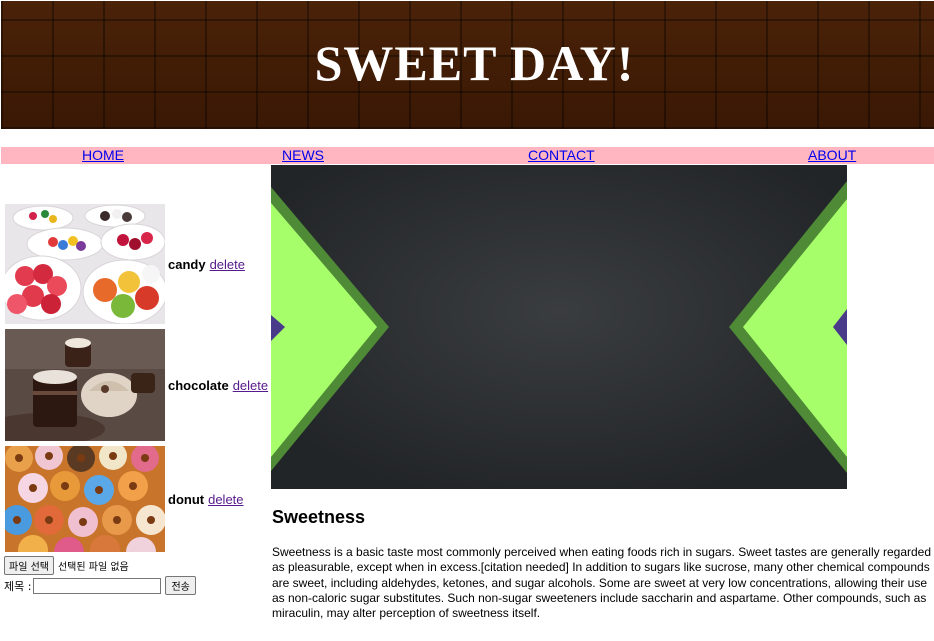 This screenshot has height=641, width=934. I want to click on submit-button: 전송, so click(180, 585).